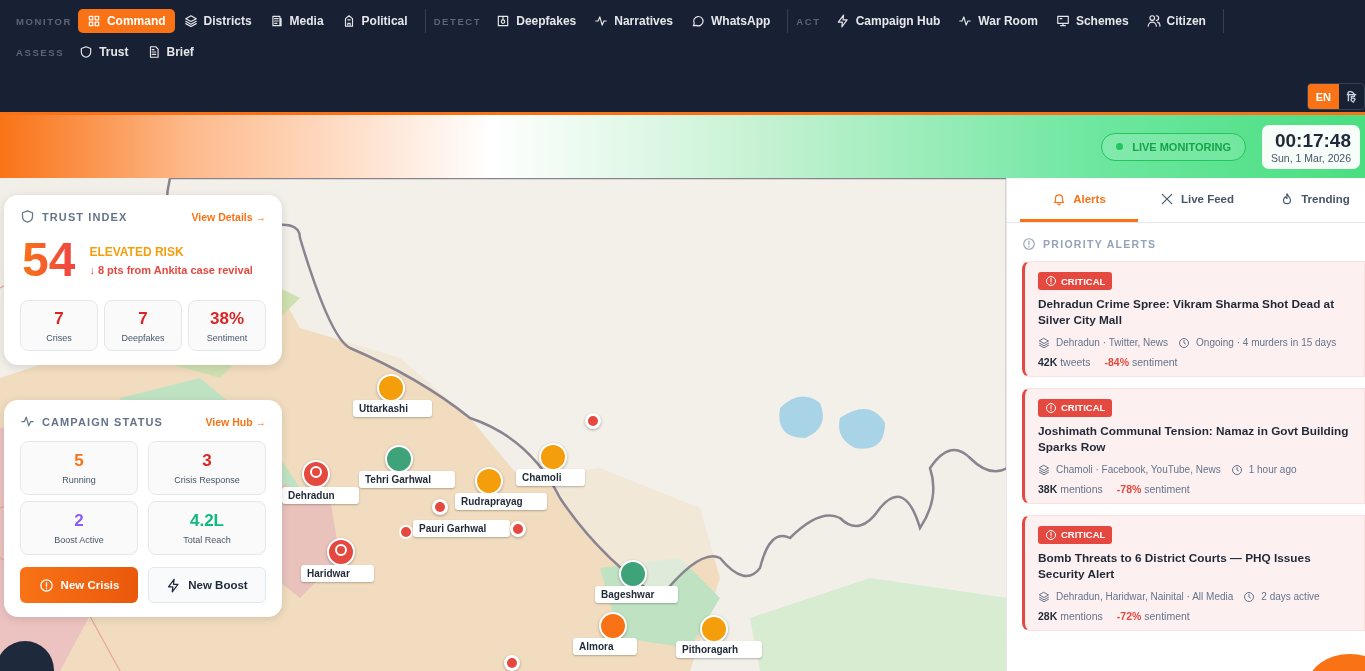 The width and height of the screenshot is (1365, 671). What do you see at coordinates (207, 461) in the screenshot?
I see `stat-value: 3` at bounding box center [207, 461].